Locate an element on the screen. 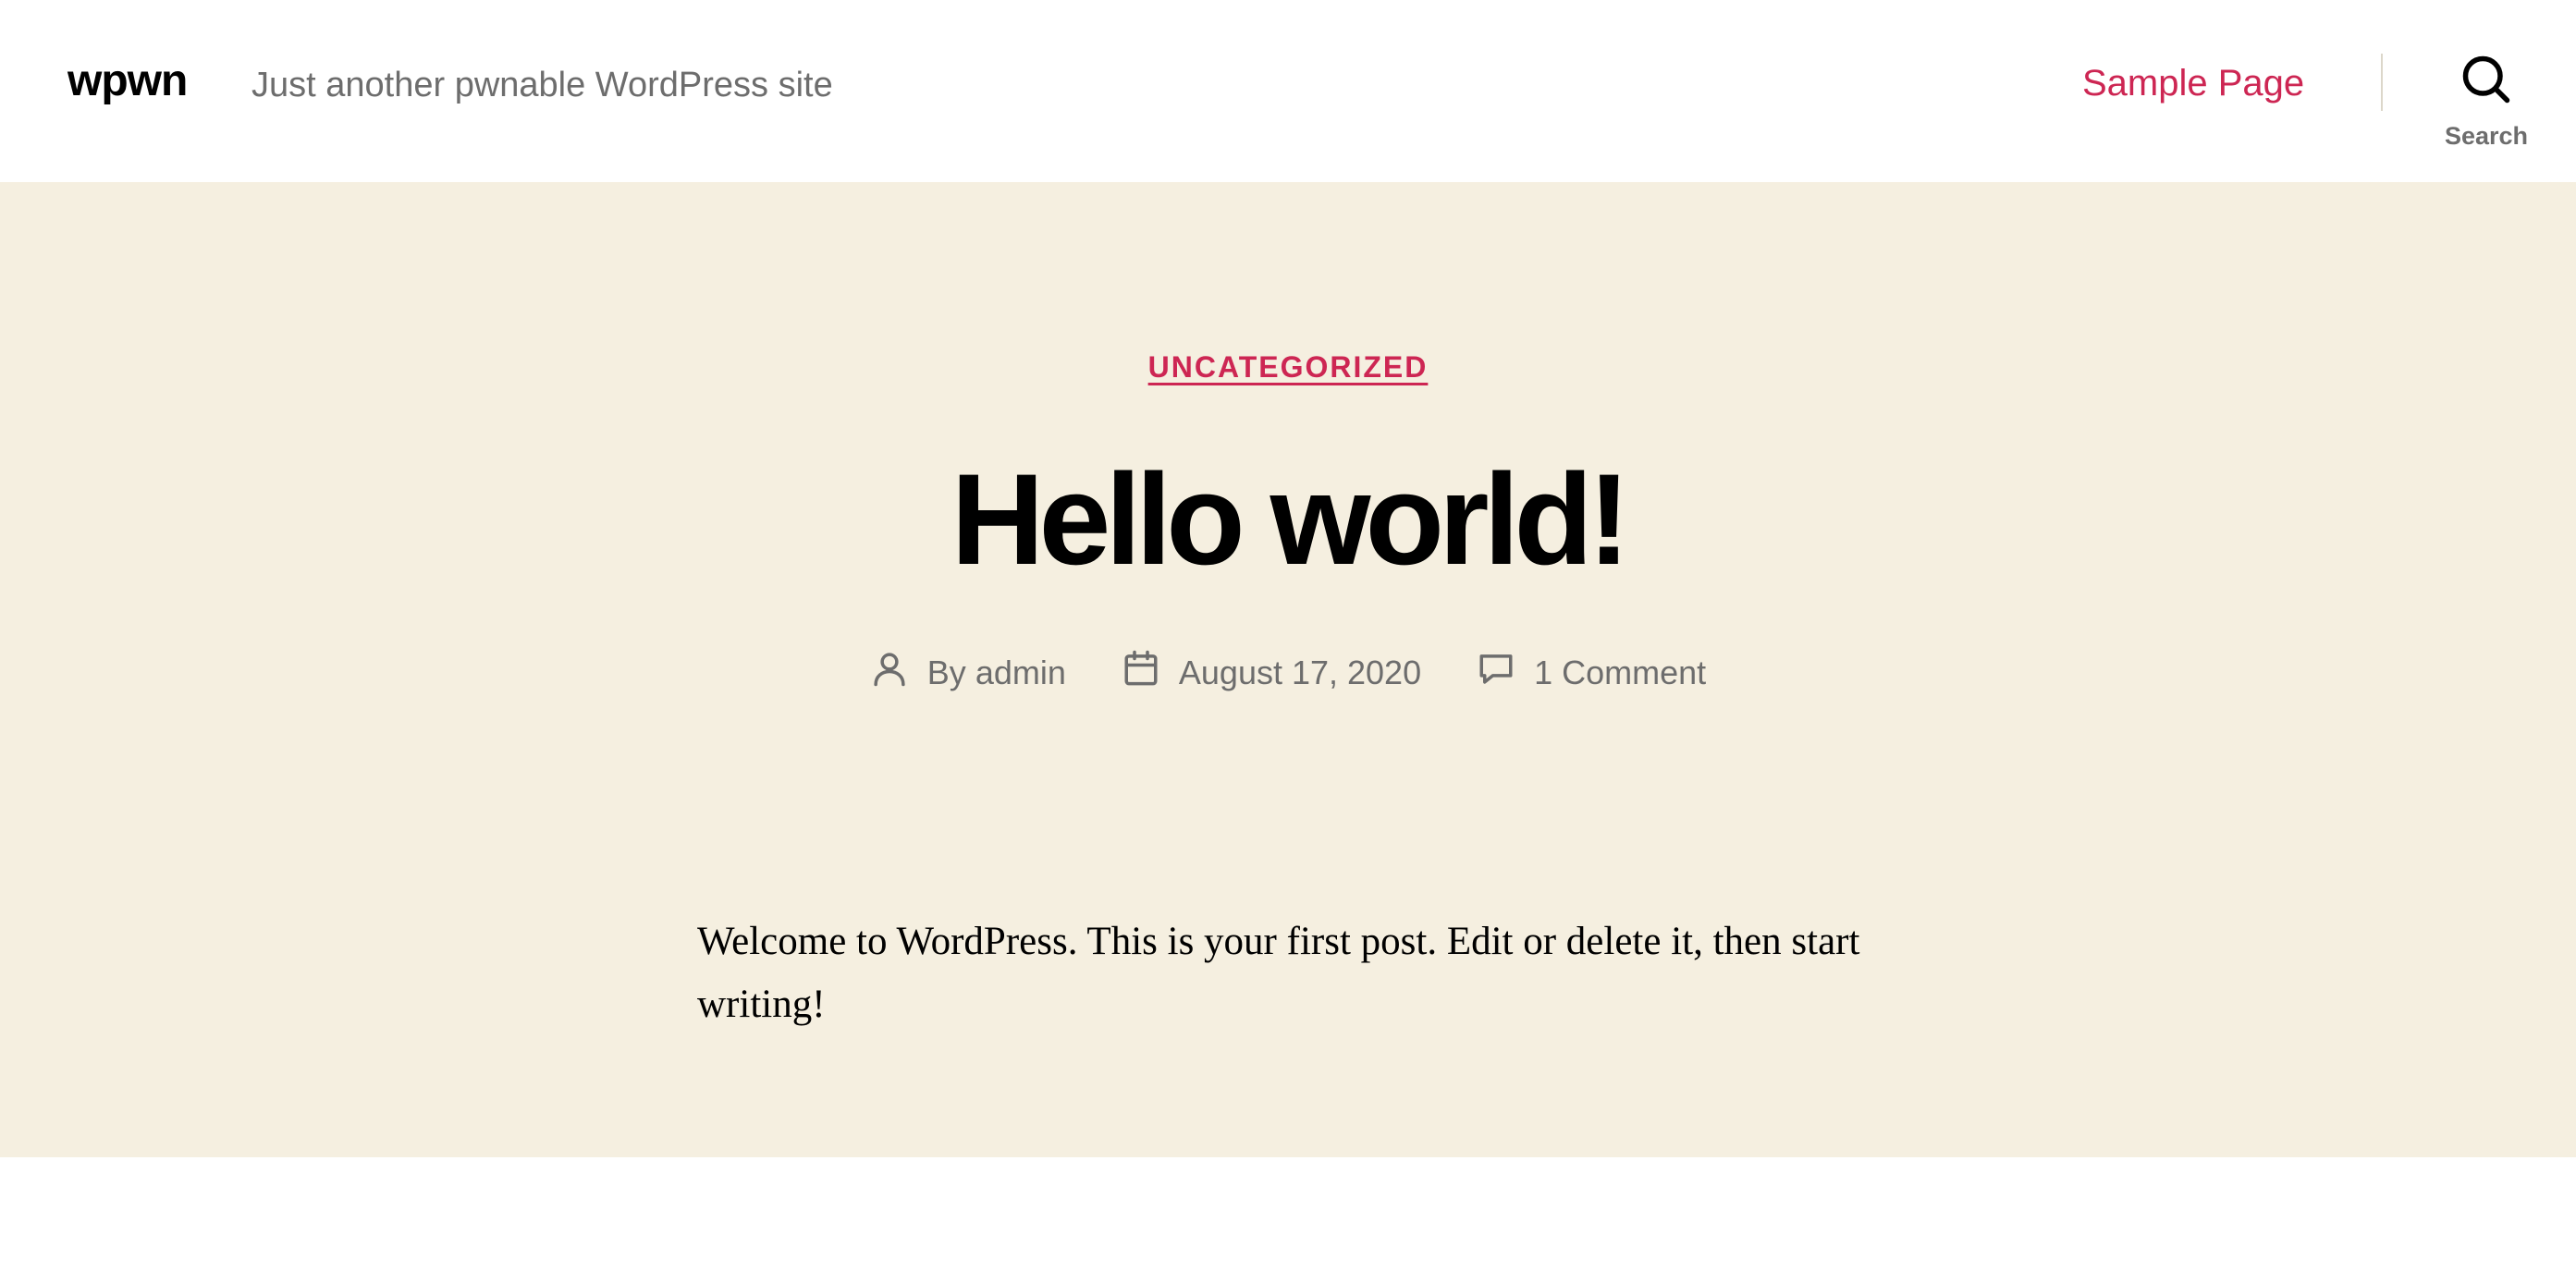 The width and height of the screenshot is (2576, 1283). post-meta: By admin August 17, 2020 1 Comment is located at coordinates (1288, 672).